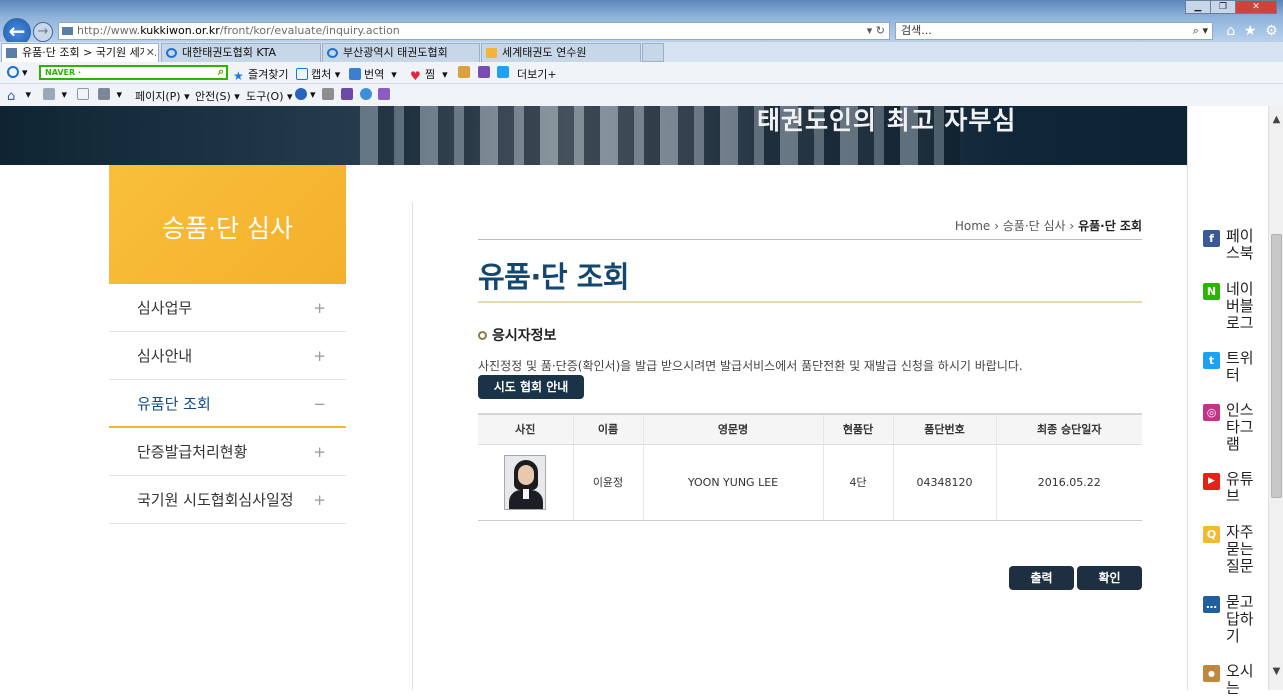 This screenshot has width=1283, height=697. Describe the element at coordinates (641, 73) in the screenshot. I see `toolbar-naver: ▾ NAVER · ⌕ ★ 즐겨찾기 캡처 ▾ 번역 ▾ ♥ 찜 ▾ 더보기+` at that location.